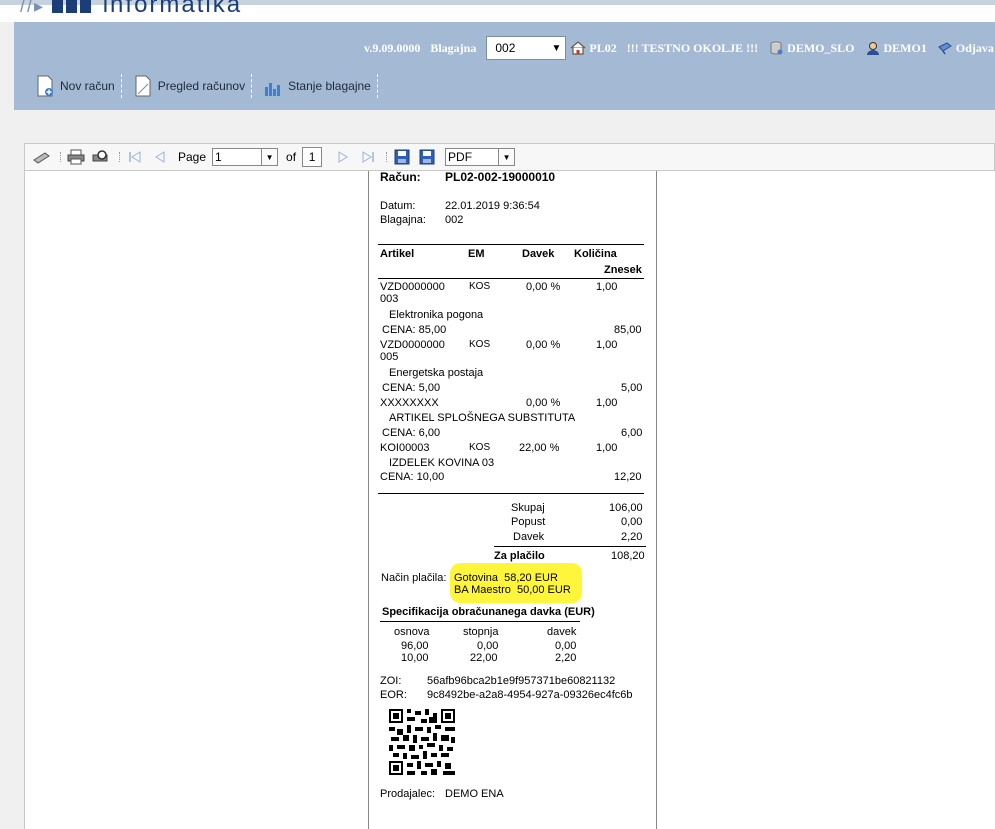 This screenshot has height=829, width=995. I want to click on tax-total-value: 2,20, so click(632, 537).